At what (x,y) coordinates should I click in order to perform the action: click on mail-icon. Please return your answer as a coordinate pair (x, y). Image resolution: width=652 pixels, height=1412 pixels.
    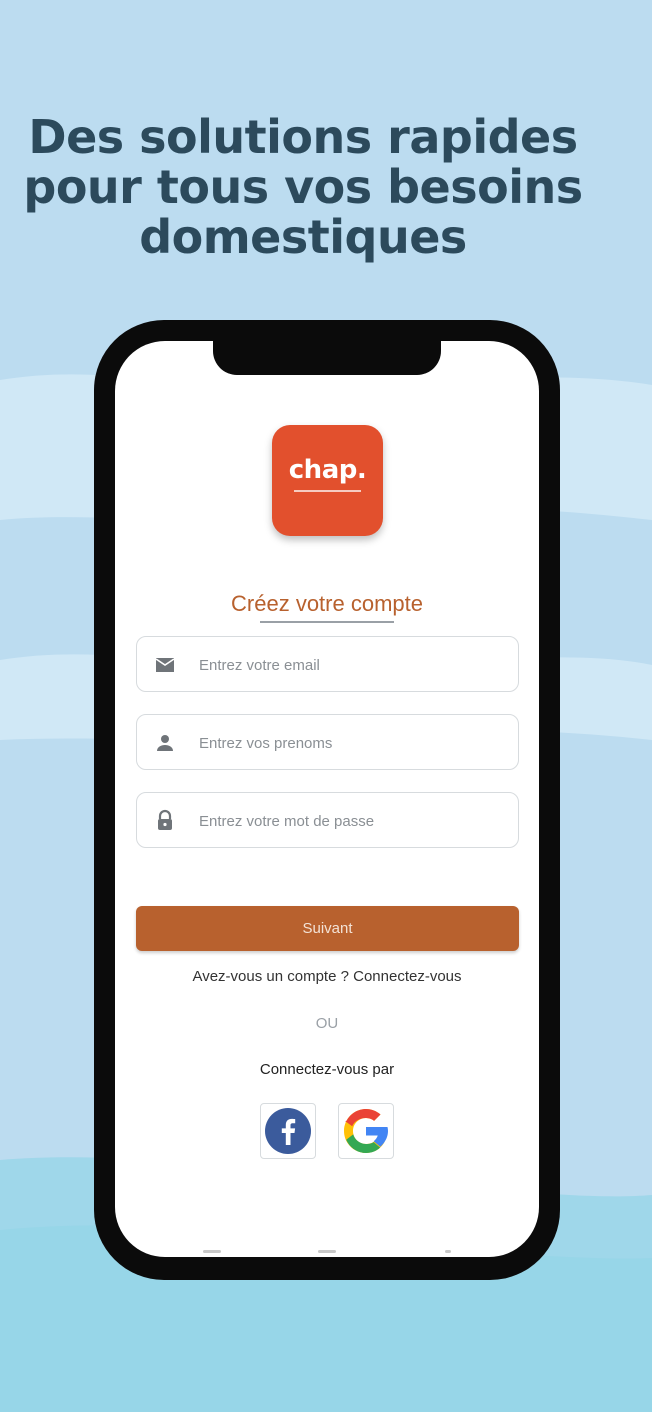
    Looking at the image, I should click on (165, 665).